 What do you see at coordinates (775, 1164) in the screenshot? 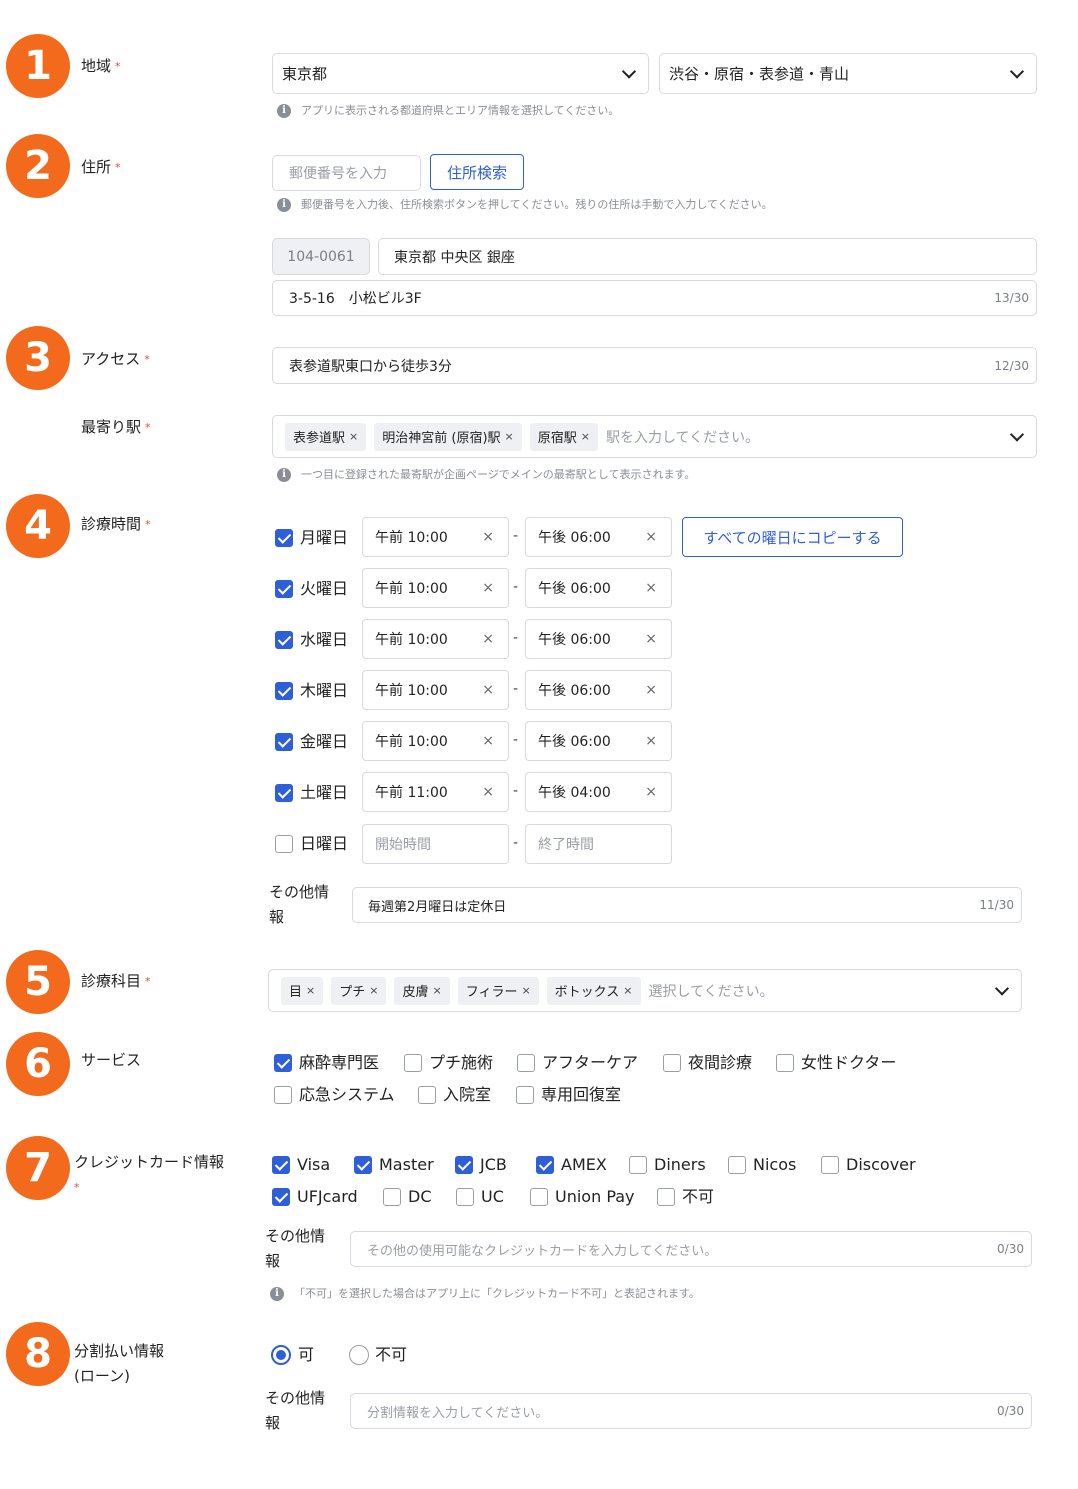
I see `card-label: Nicos` at bounding box center [775, 1164].